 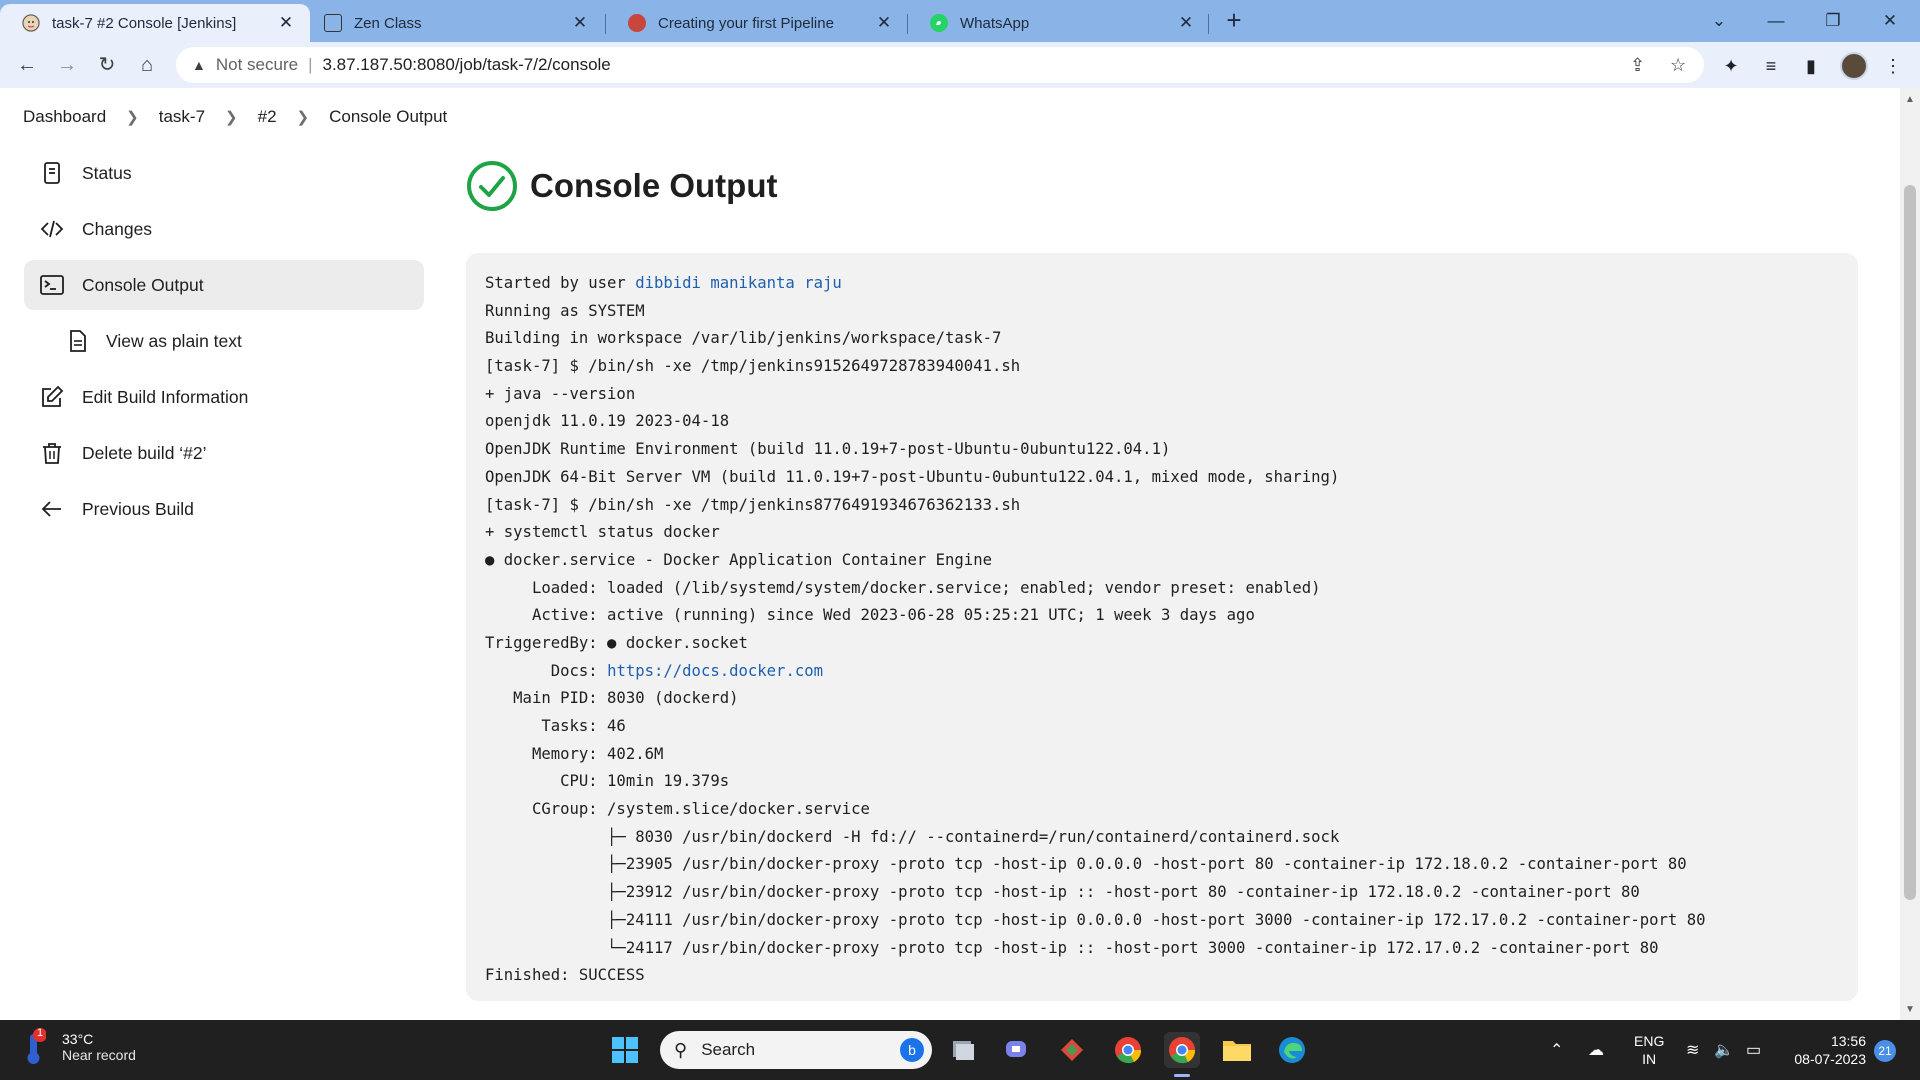 What do you see at coordinates (654, 185) in the screenshot?
I see `page-title: Console Output` at bounding box center [654, 185].